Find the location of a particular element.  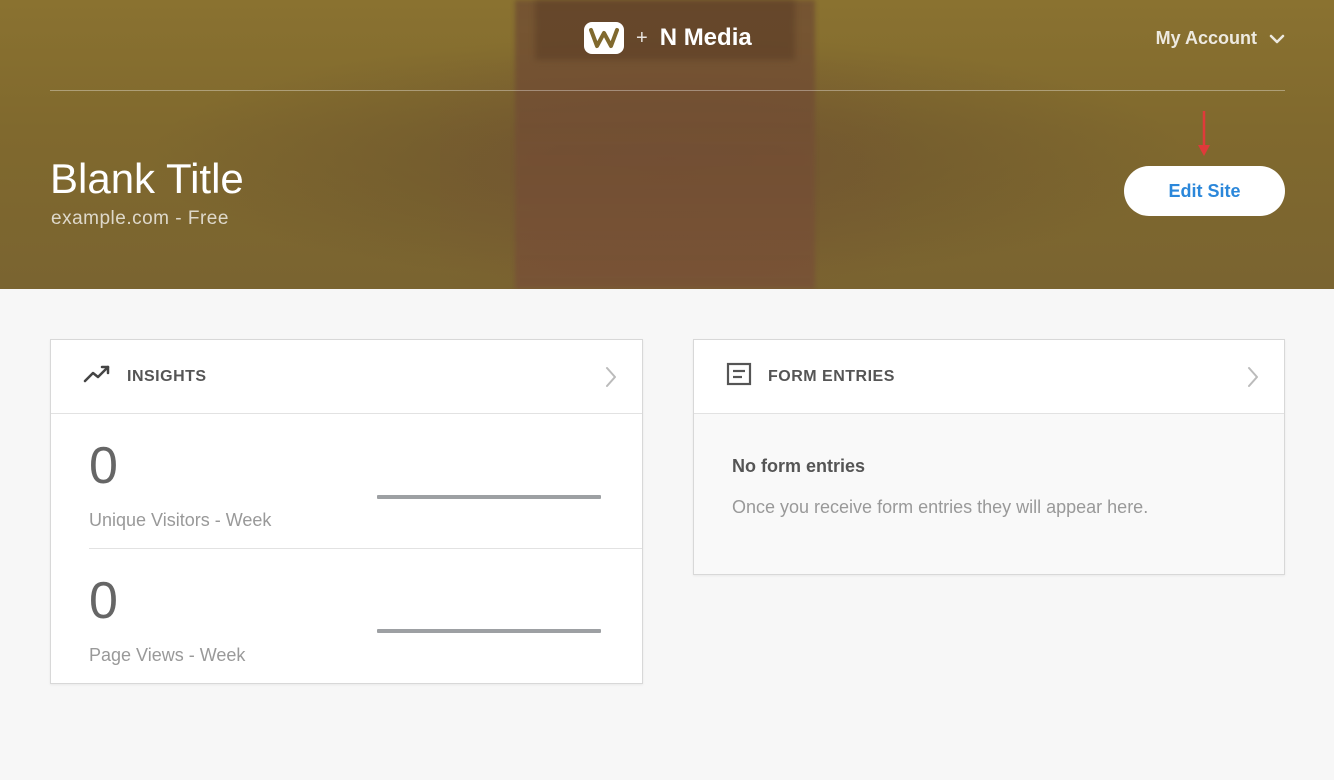

top-bar: + N Media My Account is located at coordinates (667, 45).